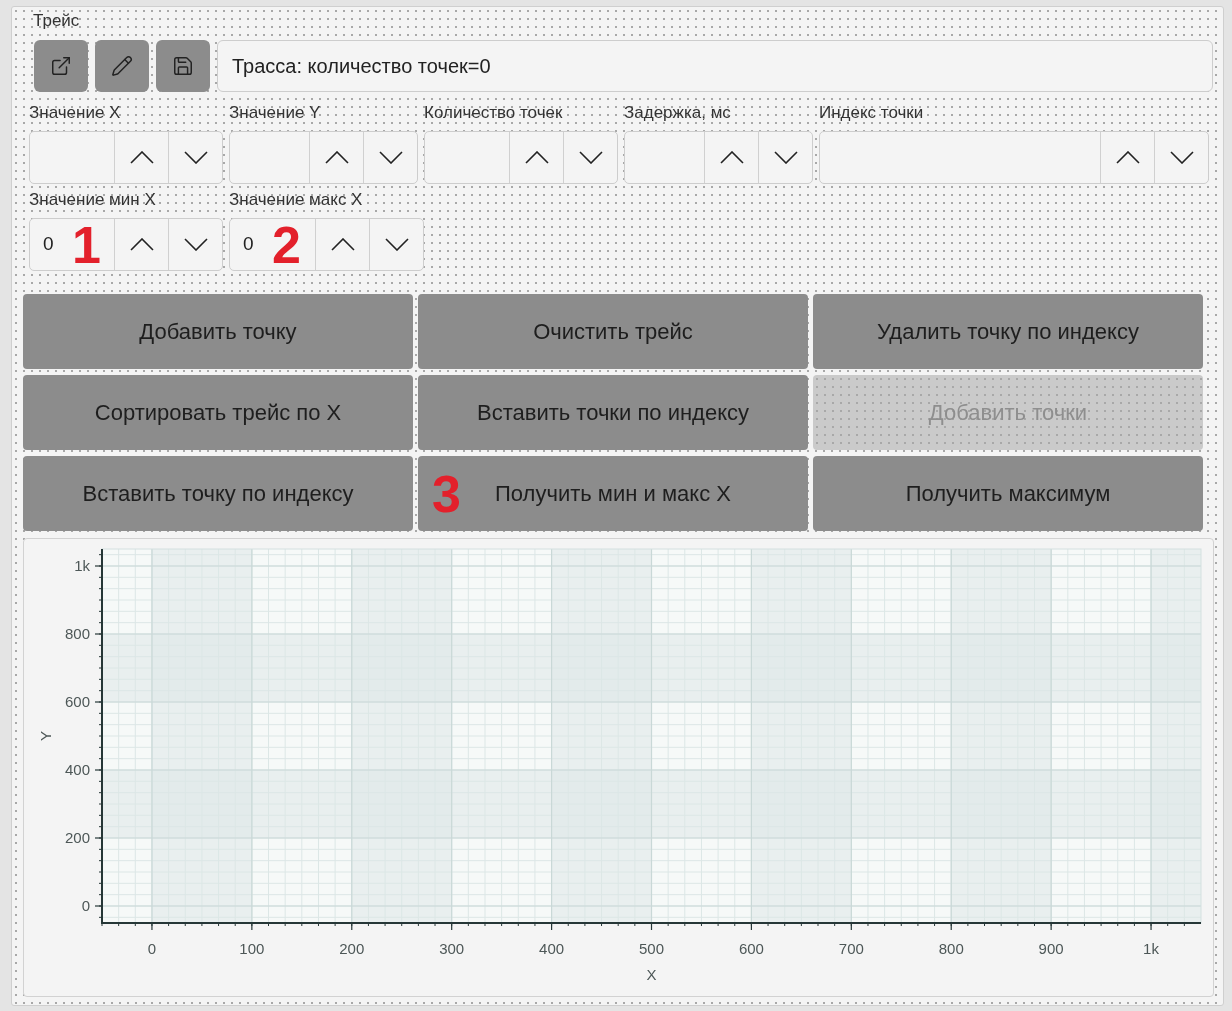 Image resolution: width=1232 pixels, height=1011 pixels. What do you see at coordinates (613, 331) in the screenshot?
I see `action-button: Очистить трейс` at bounding box center [613, 331].